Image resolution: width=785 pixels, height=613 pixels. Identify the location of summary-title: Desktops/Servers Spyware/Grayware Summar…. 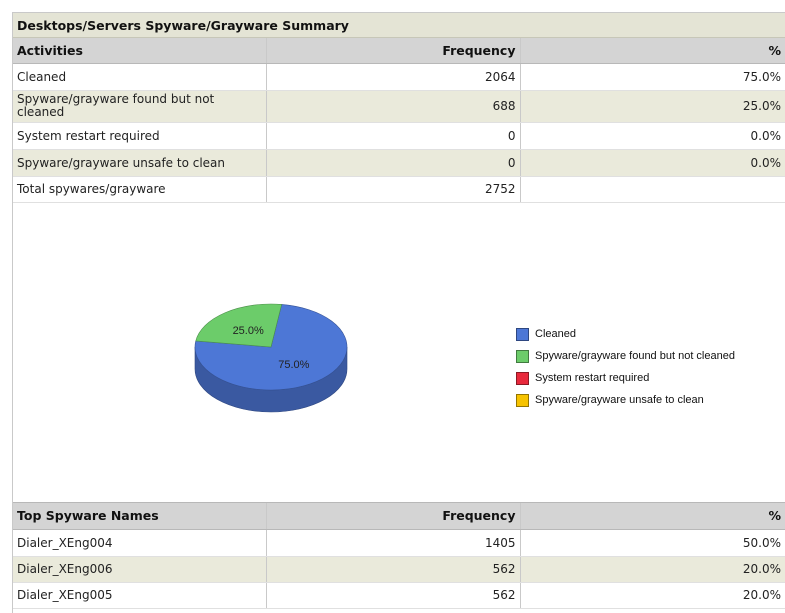
(399, 25).